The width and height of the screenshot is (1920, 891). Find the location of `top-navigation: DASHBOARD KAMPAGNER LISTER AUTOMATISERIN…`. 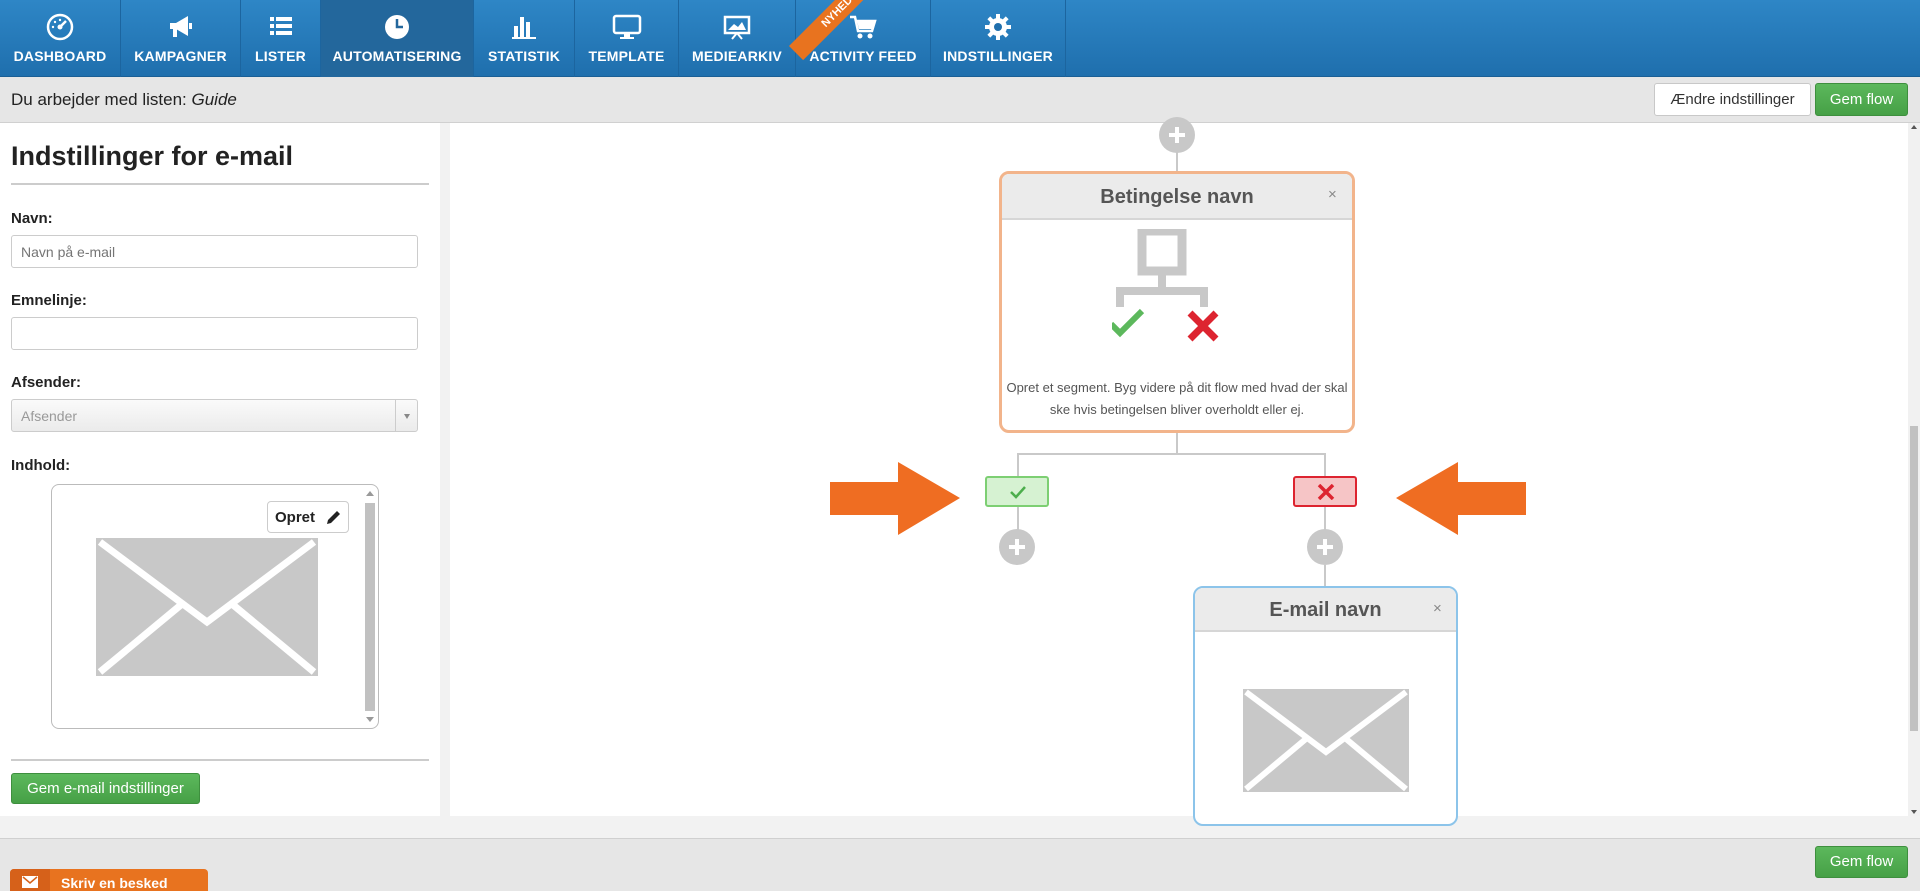

top-navigation: DASHBOARD KAMPAGNER LISTER AUTOMATISERIN… is located at coordinates (960, 38).